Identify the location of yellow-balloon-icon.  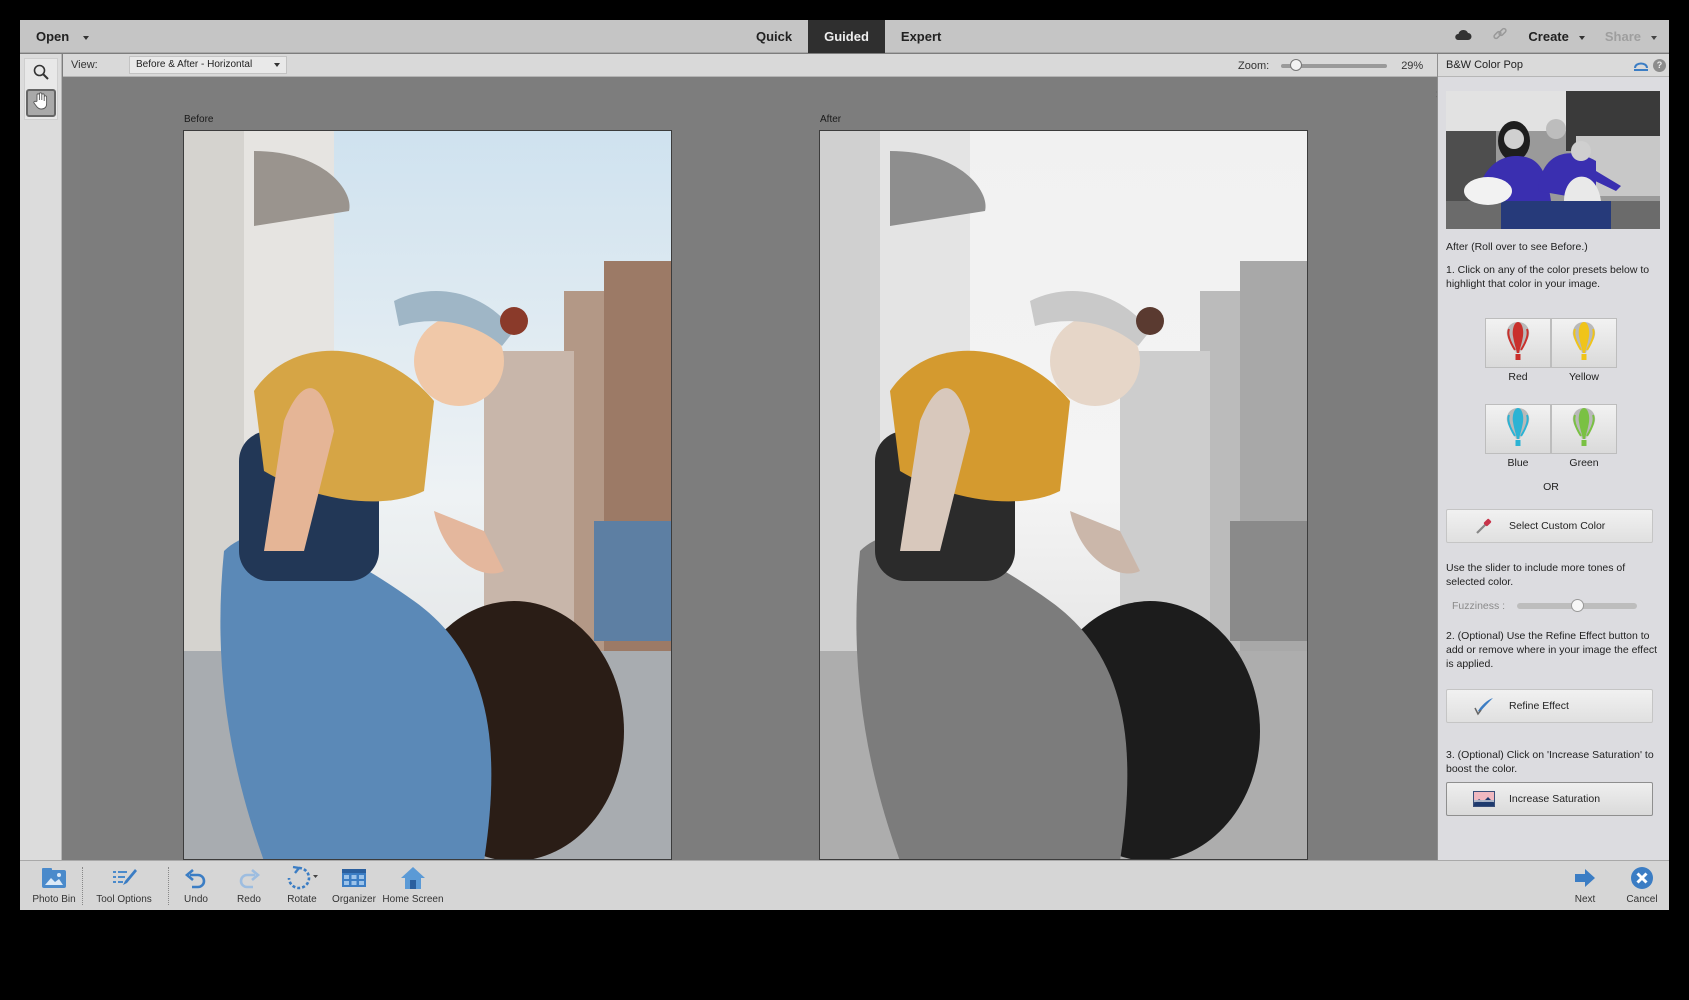
(1584, 343).